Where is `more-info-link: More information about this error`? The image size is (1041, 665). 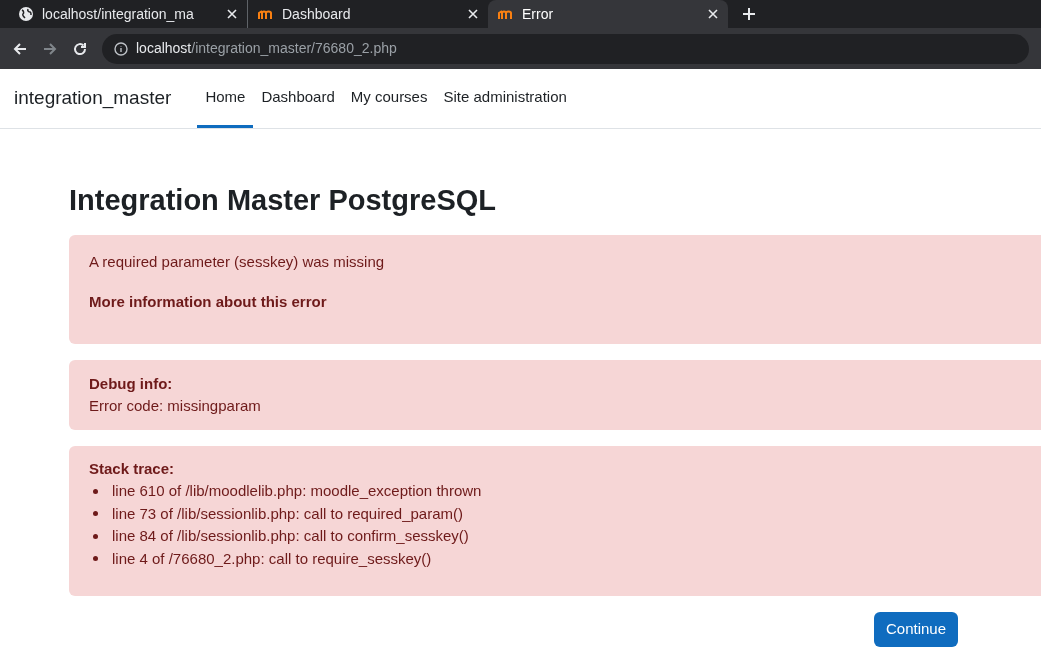 more-info-link: More information about this error is located at coordinates (208, 302).